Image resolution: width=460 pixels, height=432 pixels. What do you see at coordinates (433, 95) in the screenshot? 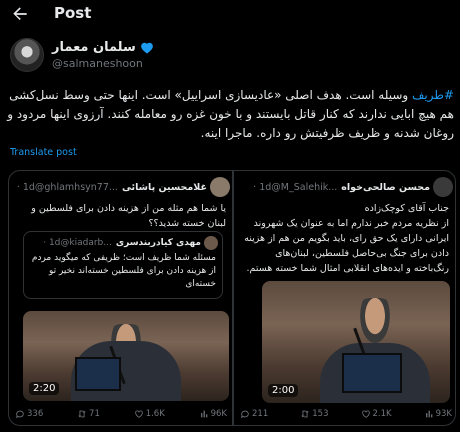
I see `hashtag-link: #طریف` at bounding box center [433, 95].